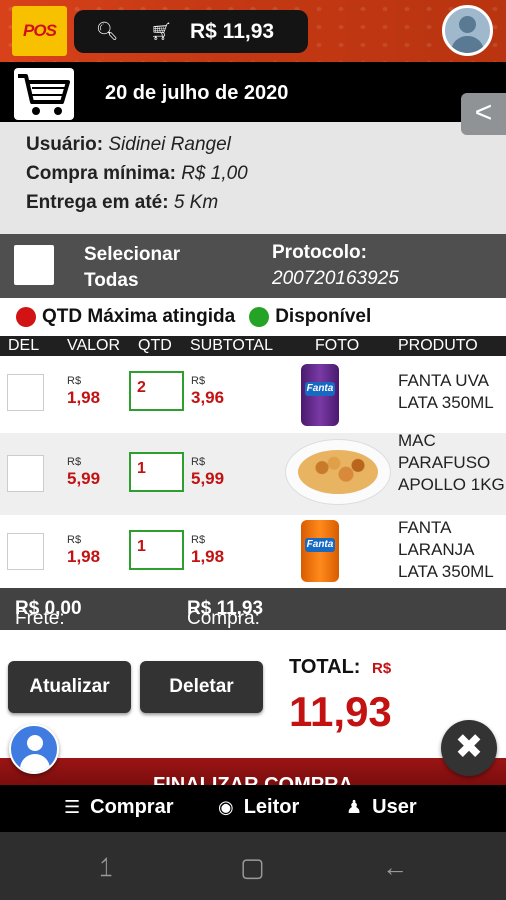  What do you see at coordinates (395, 867) in the screenshot?
I see `back-icon: ←` at bounding box center [395, 867].